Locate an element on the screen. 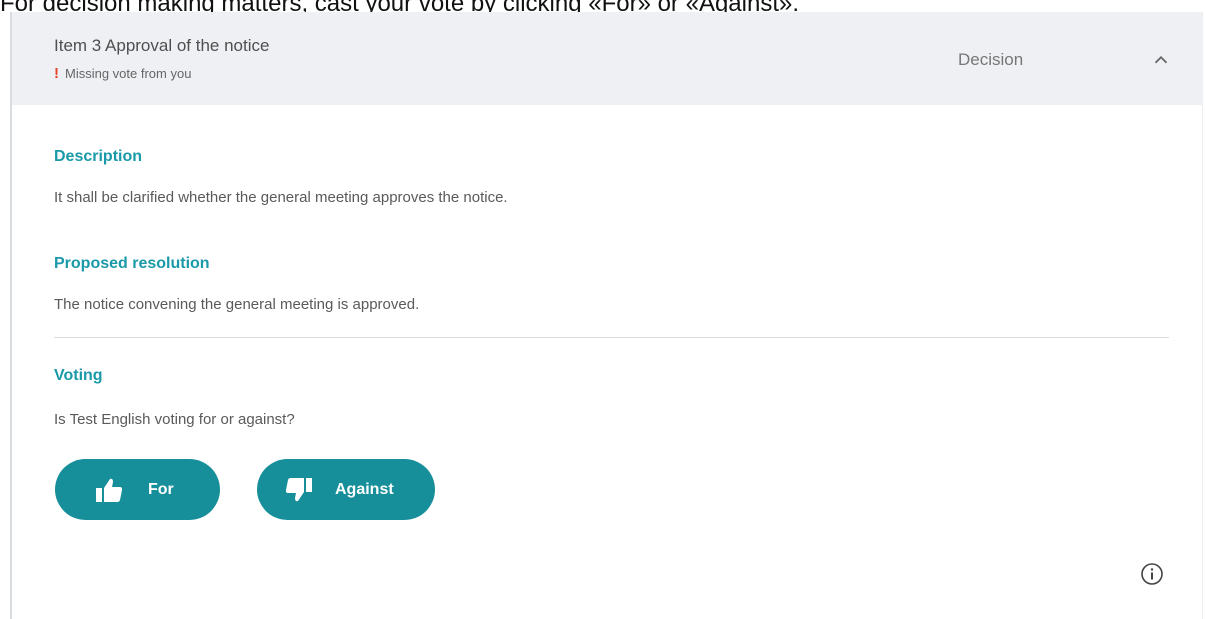 This screenshot has width=1205, height=619. vote-for-label: For is located at coordinates (161, 489).